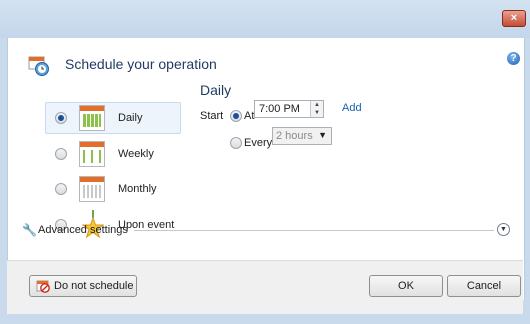 This screenshot has height=324, width=530. What do you see at coordinates (258, 143) in the screenshot?
I see `every-label: Every` at bounding box center [258, 143].